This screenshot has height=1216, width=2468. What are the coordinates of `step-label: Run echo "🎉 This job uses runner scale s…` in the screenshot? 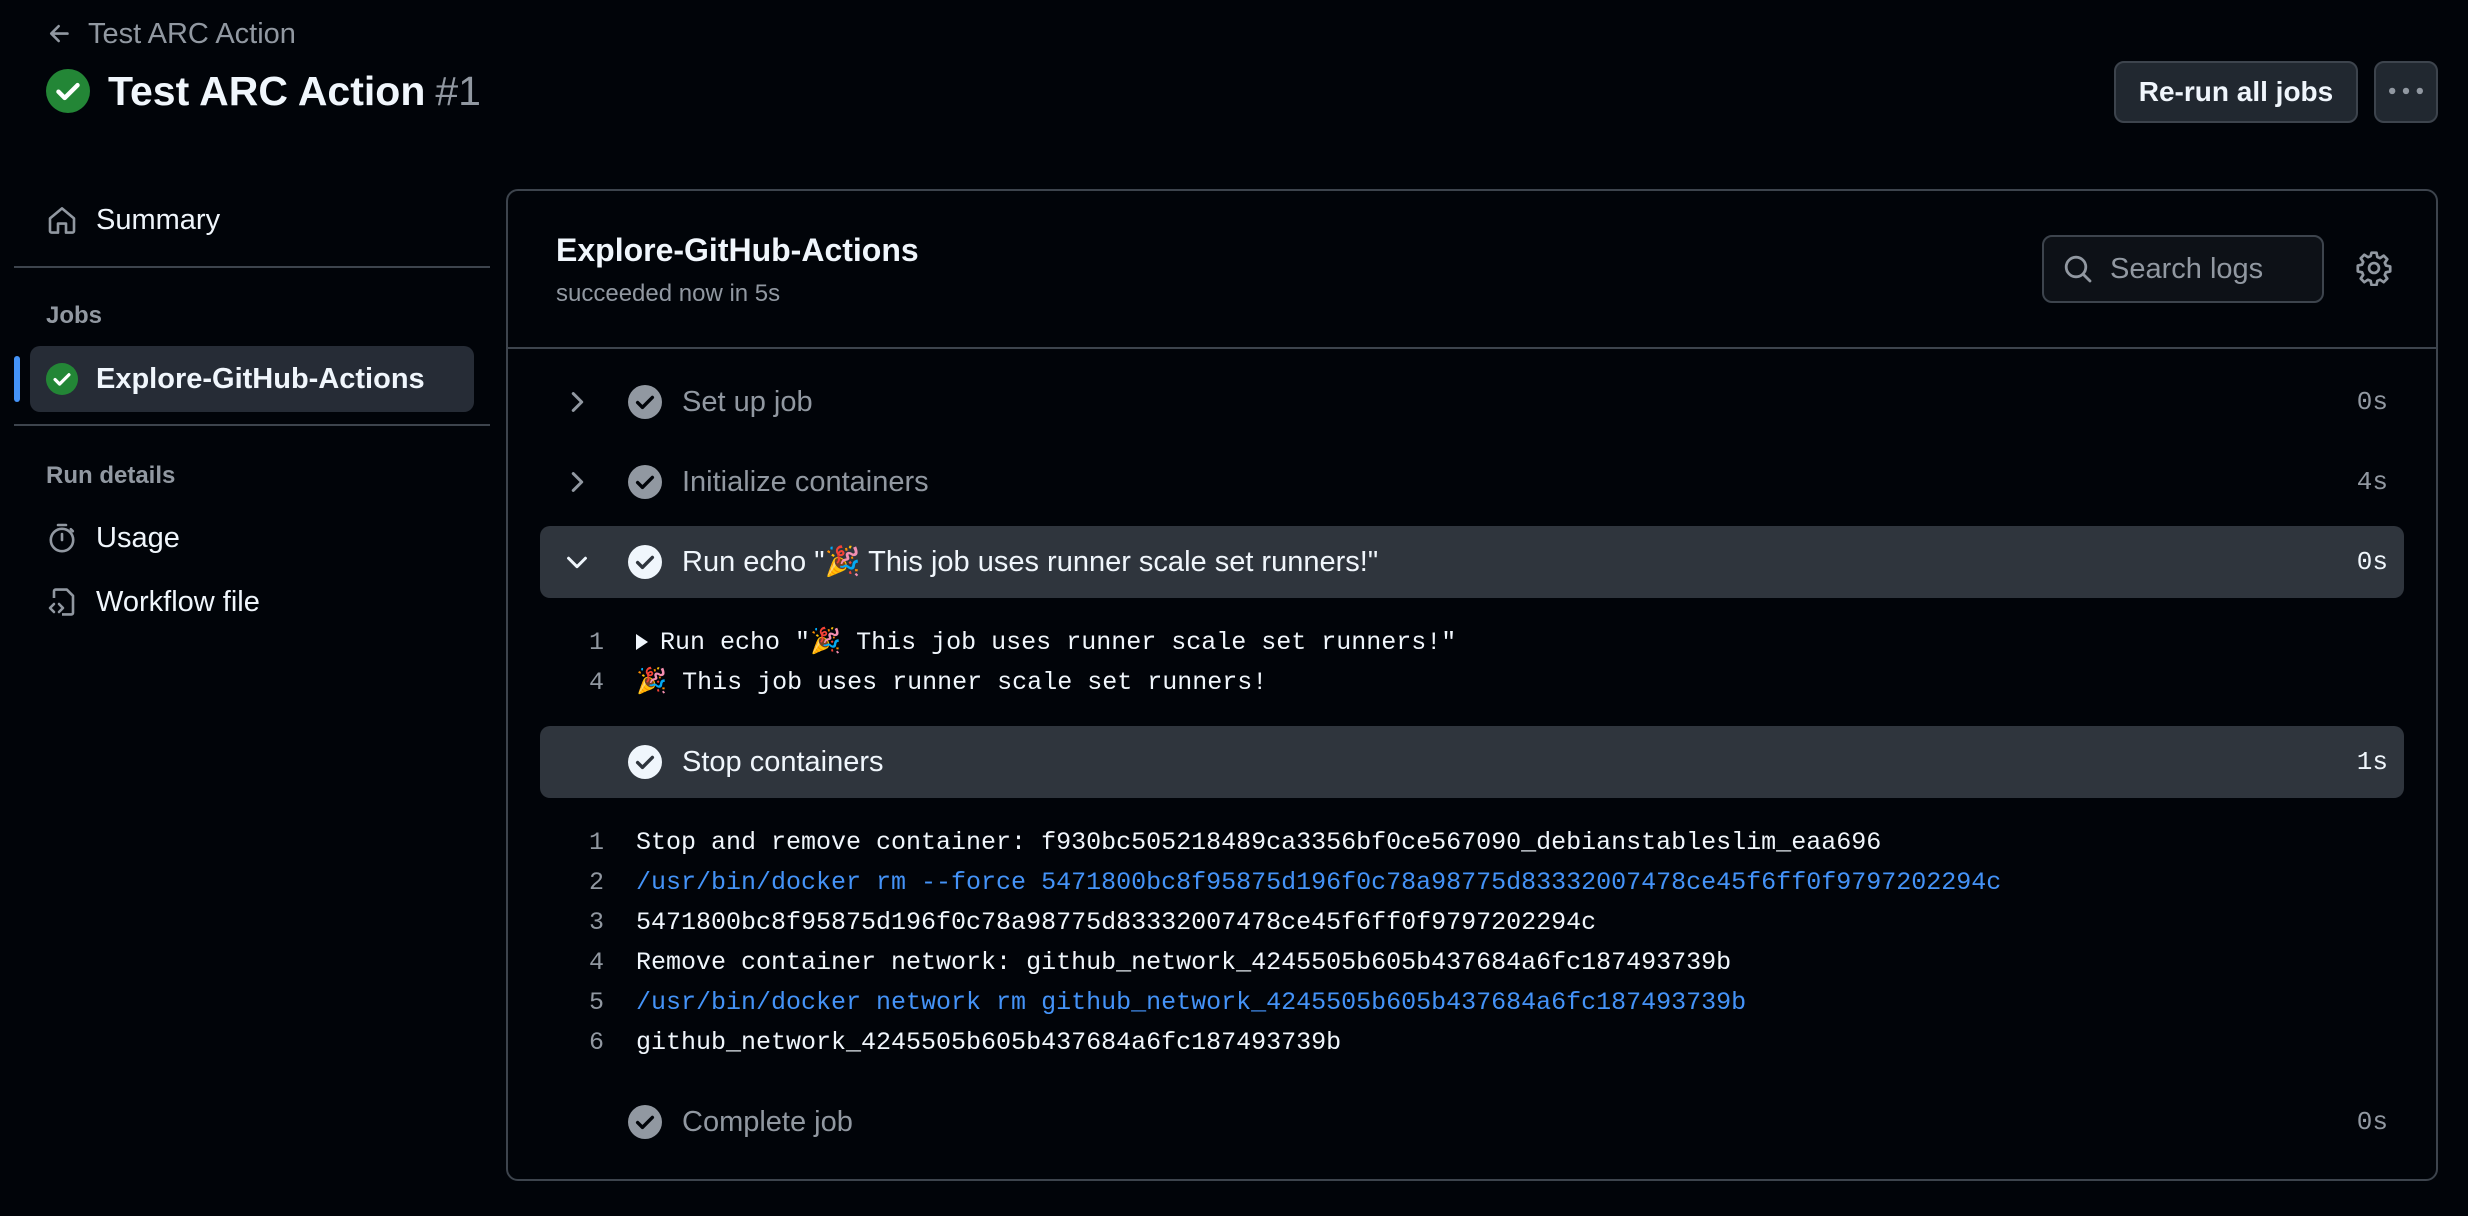 It's located at (1030, 562).